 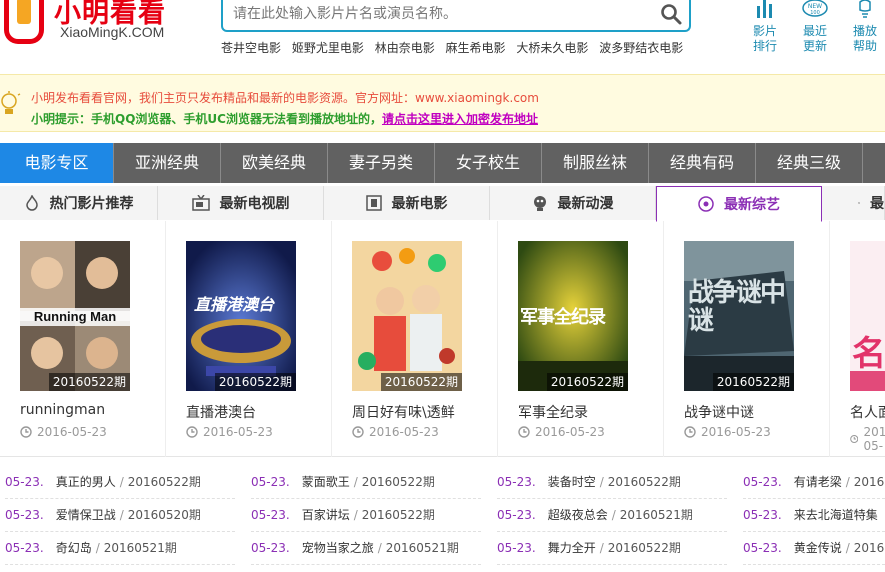 I want to click on tab-latest-tv: 最新电视剧, so click(x=241, y=203).